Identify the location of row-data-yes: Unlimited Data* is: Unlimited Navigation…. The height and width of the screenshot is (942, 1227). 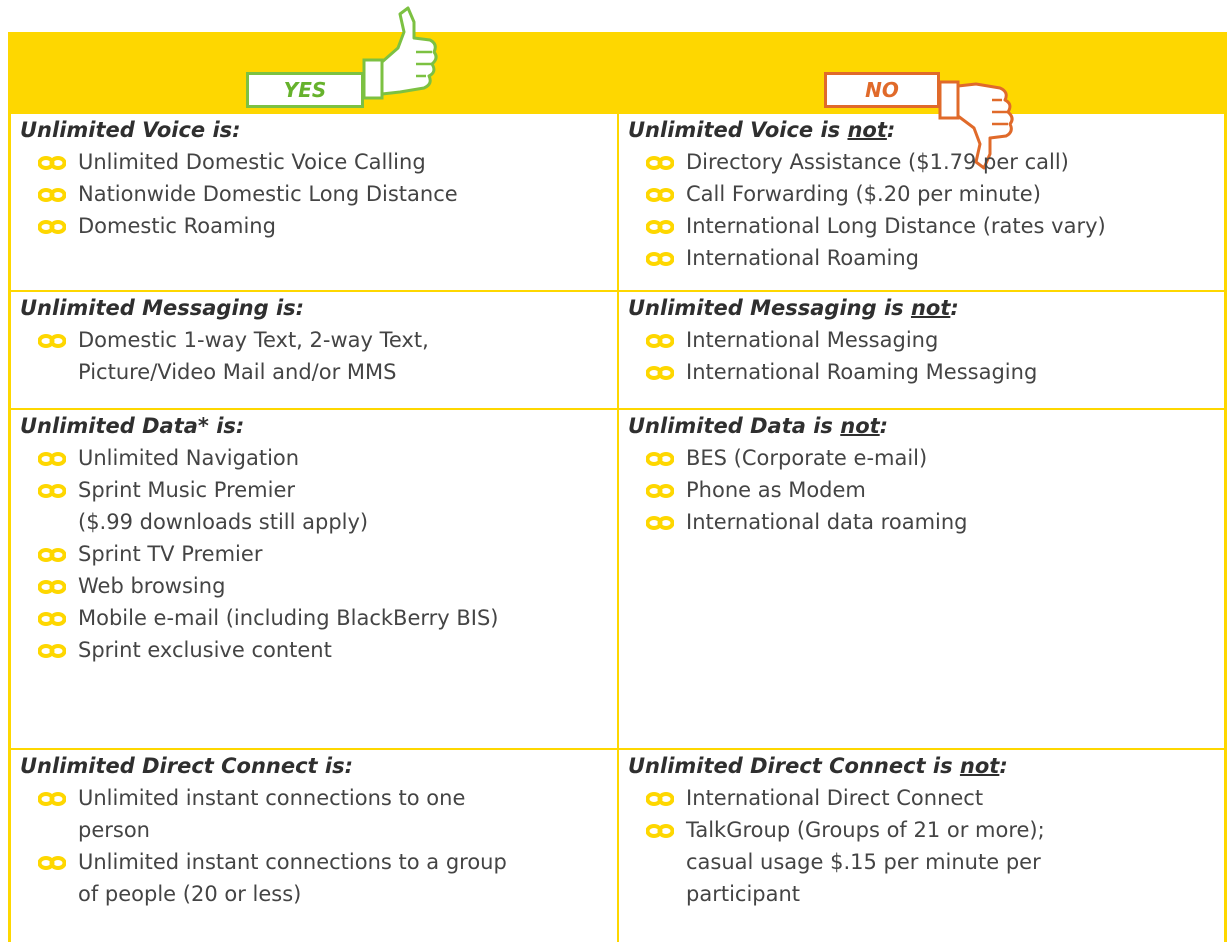
(315, 538).